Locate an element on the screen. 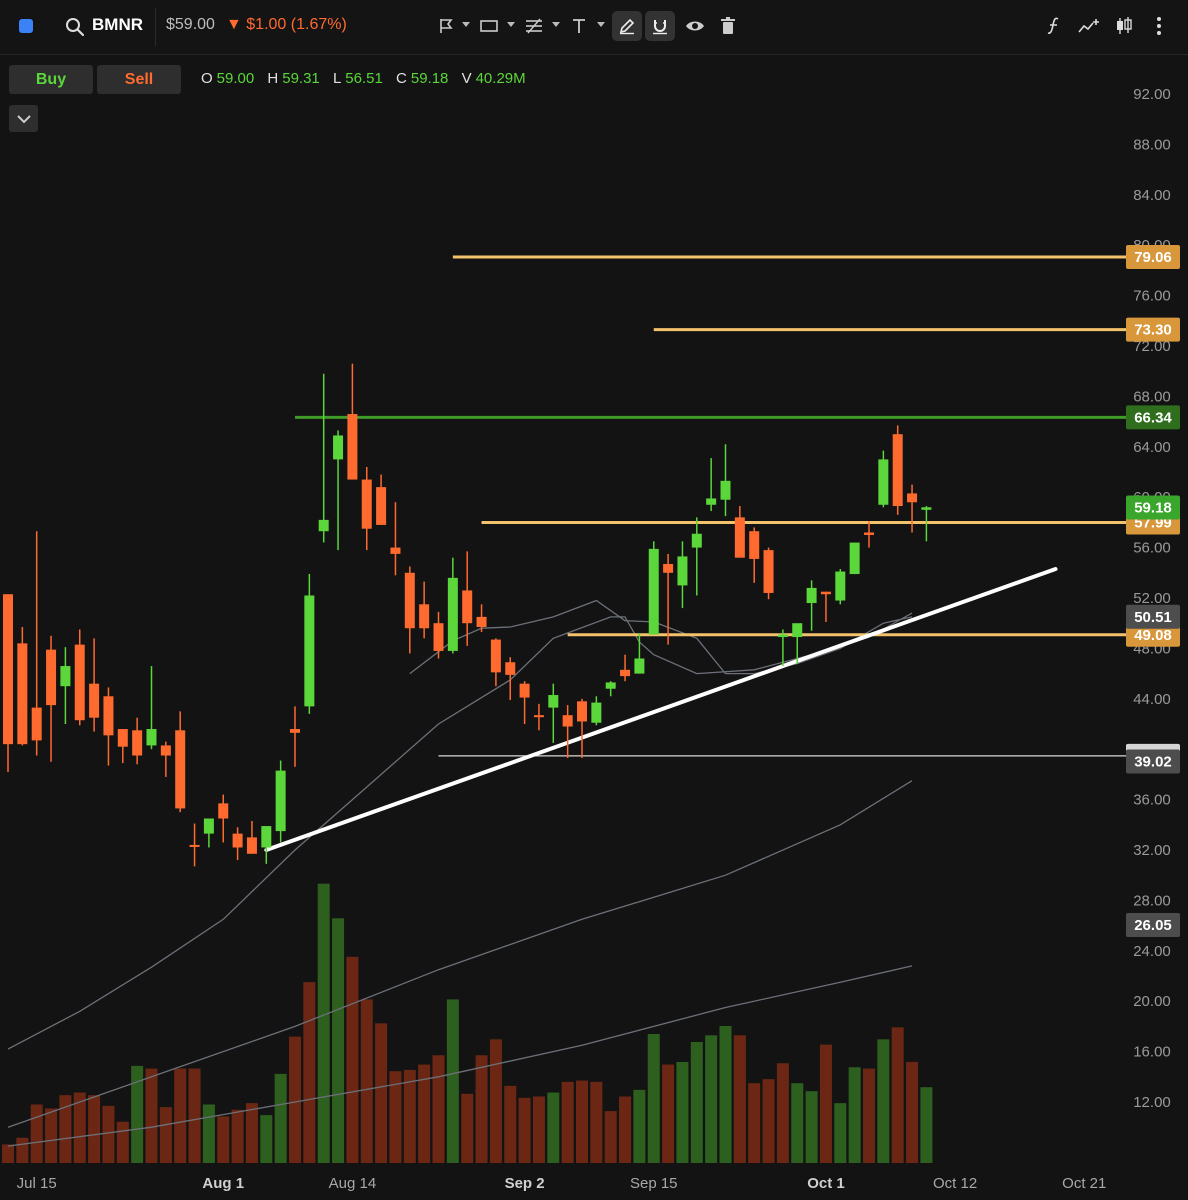 The image size is (1188, 1200). x-tick-label: Sep 15 is located at coordinates (654, 1183).